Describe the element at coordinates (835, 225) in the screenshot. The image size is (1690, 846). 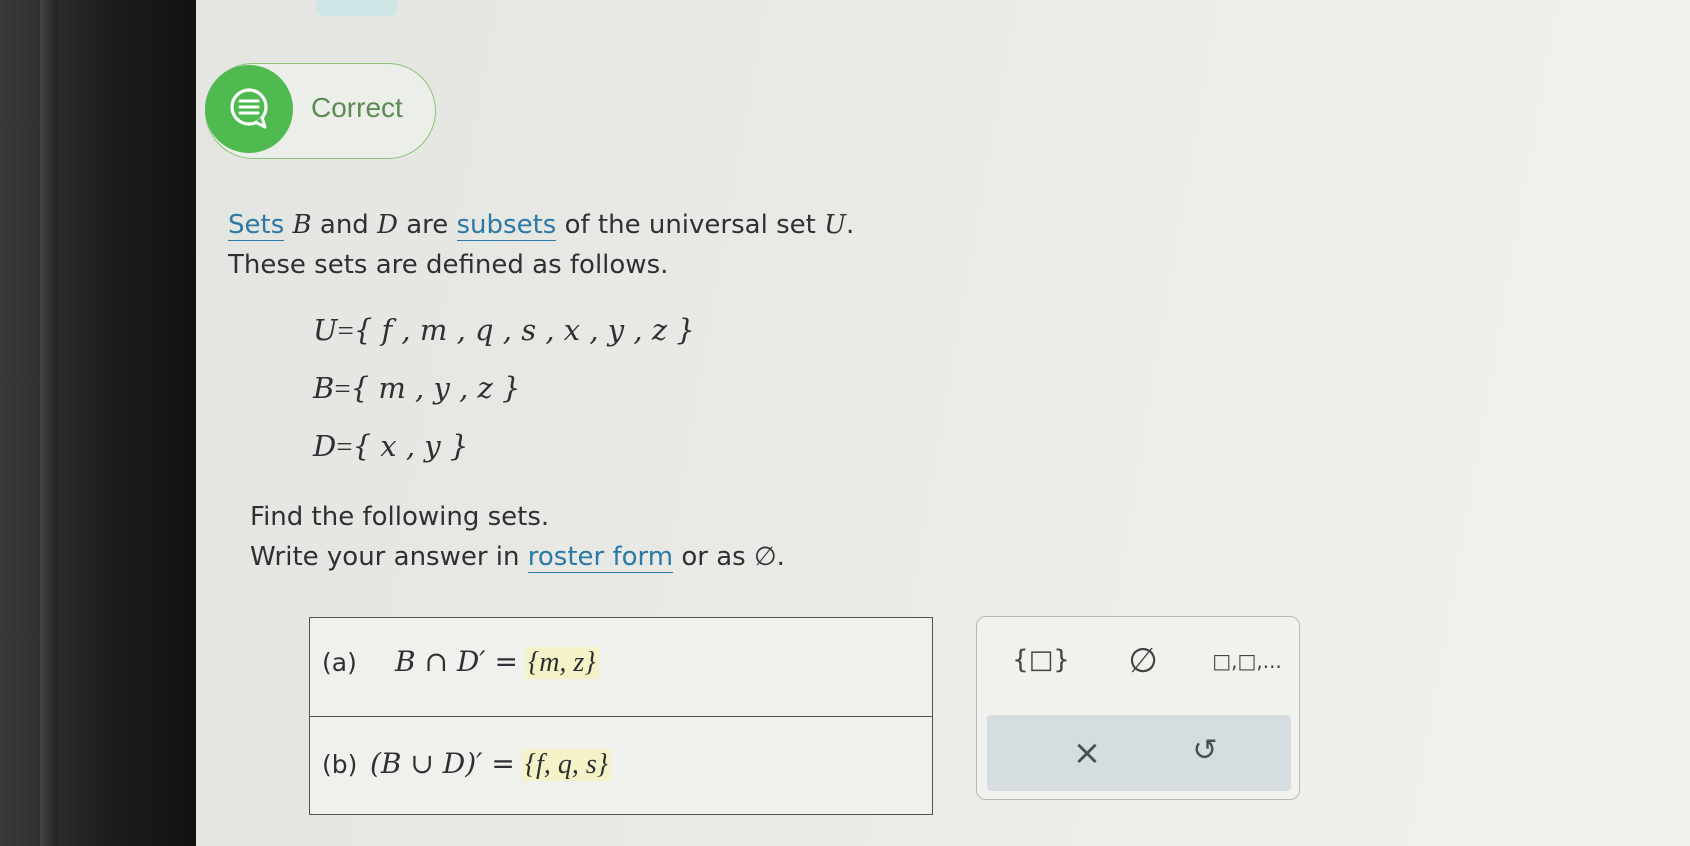
I see `set-u-symbol: U` at that location.